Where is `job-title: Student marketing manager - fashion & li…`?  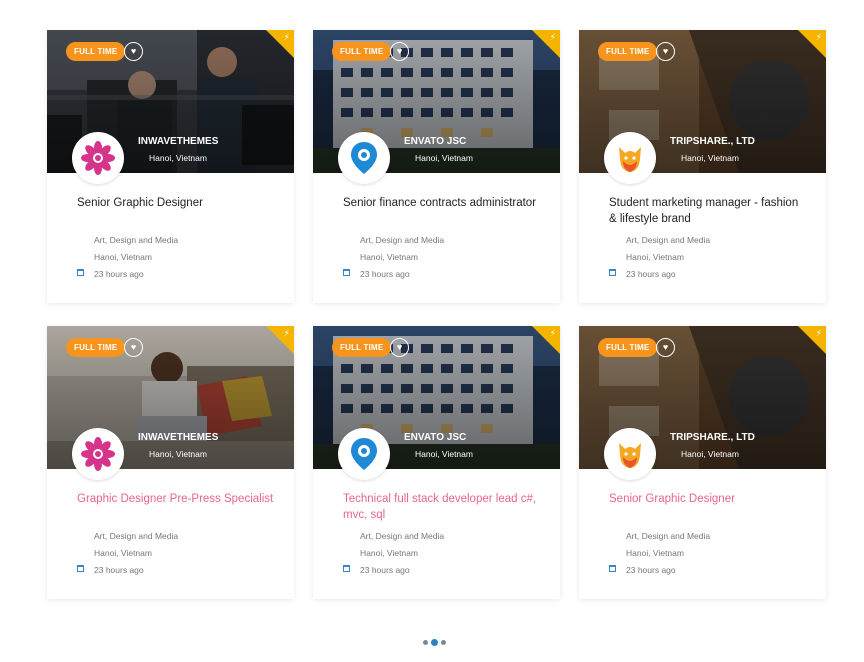
job-title: Student marketing manager - fashion & li… is located at coordinates (709, 211).